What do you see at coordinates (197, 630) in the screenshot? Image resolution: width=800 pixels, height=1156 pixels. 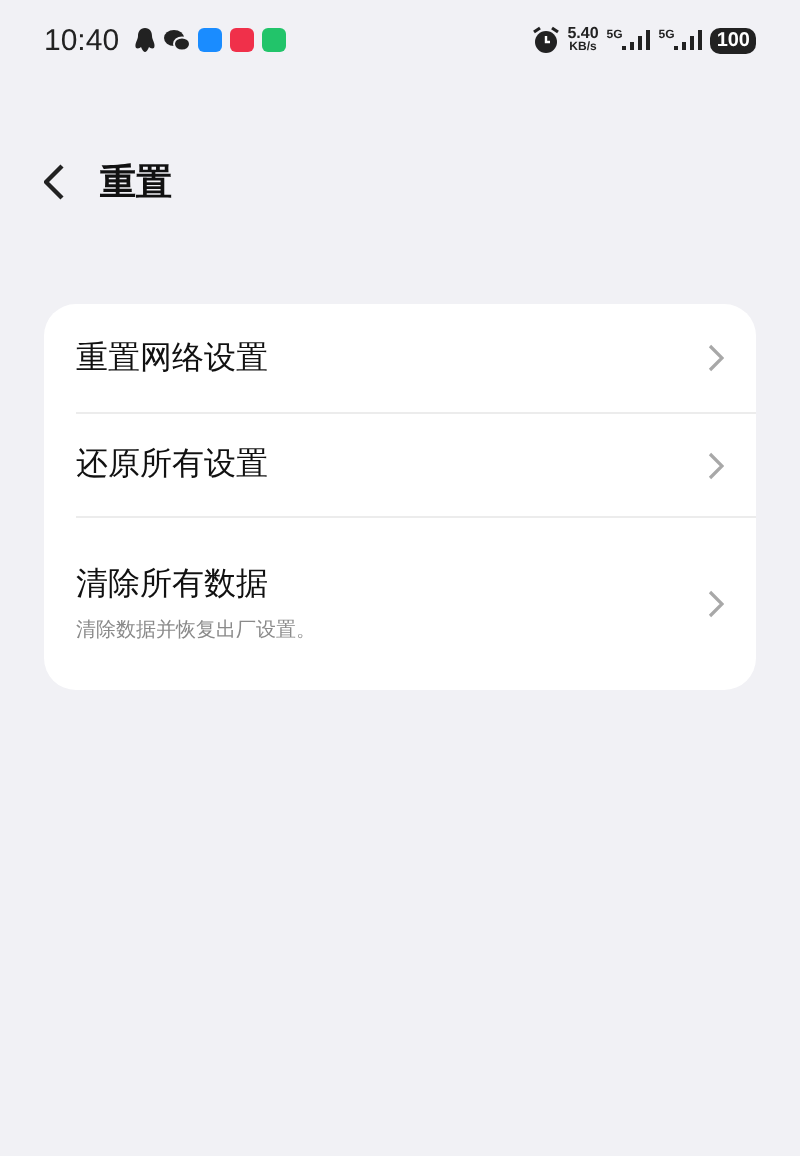 I see `item-description: 清除数据并恢复出厂设置。` at bounding box center [197, 630].